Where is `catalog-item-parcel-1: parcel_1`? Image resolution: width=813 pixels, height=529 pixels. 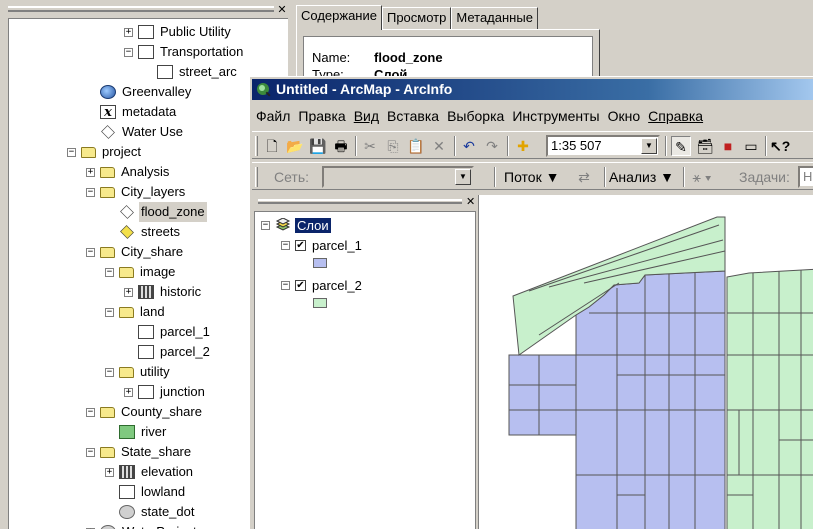 catalog-item-parcel-1: parcel_1 is located at coordinates (168, 332).